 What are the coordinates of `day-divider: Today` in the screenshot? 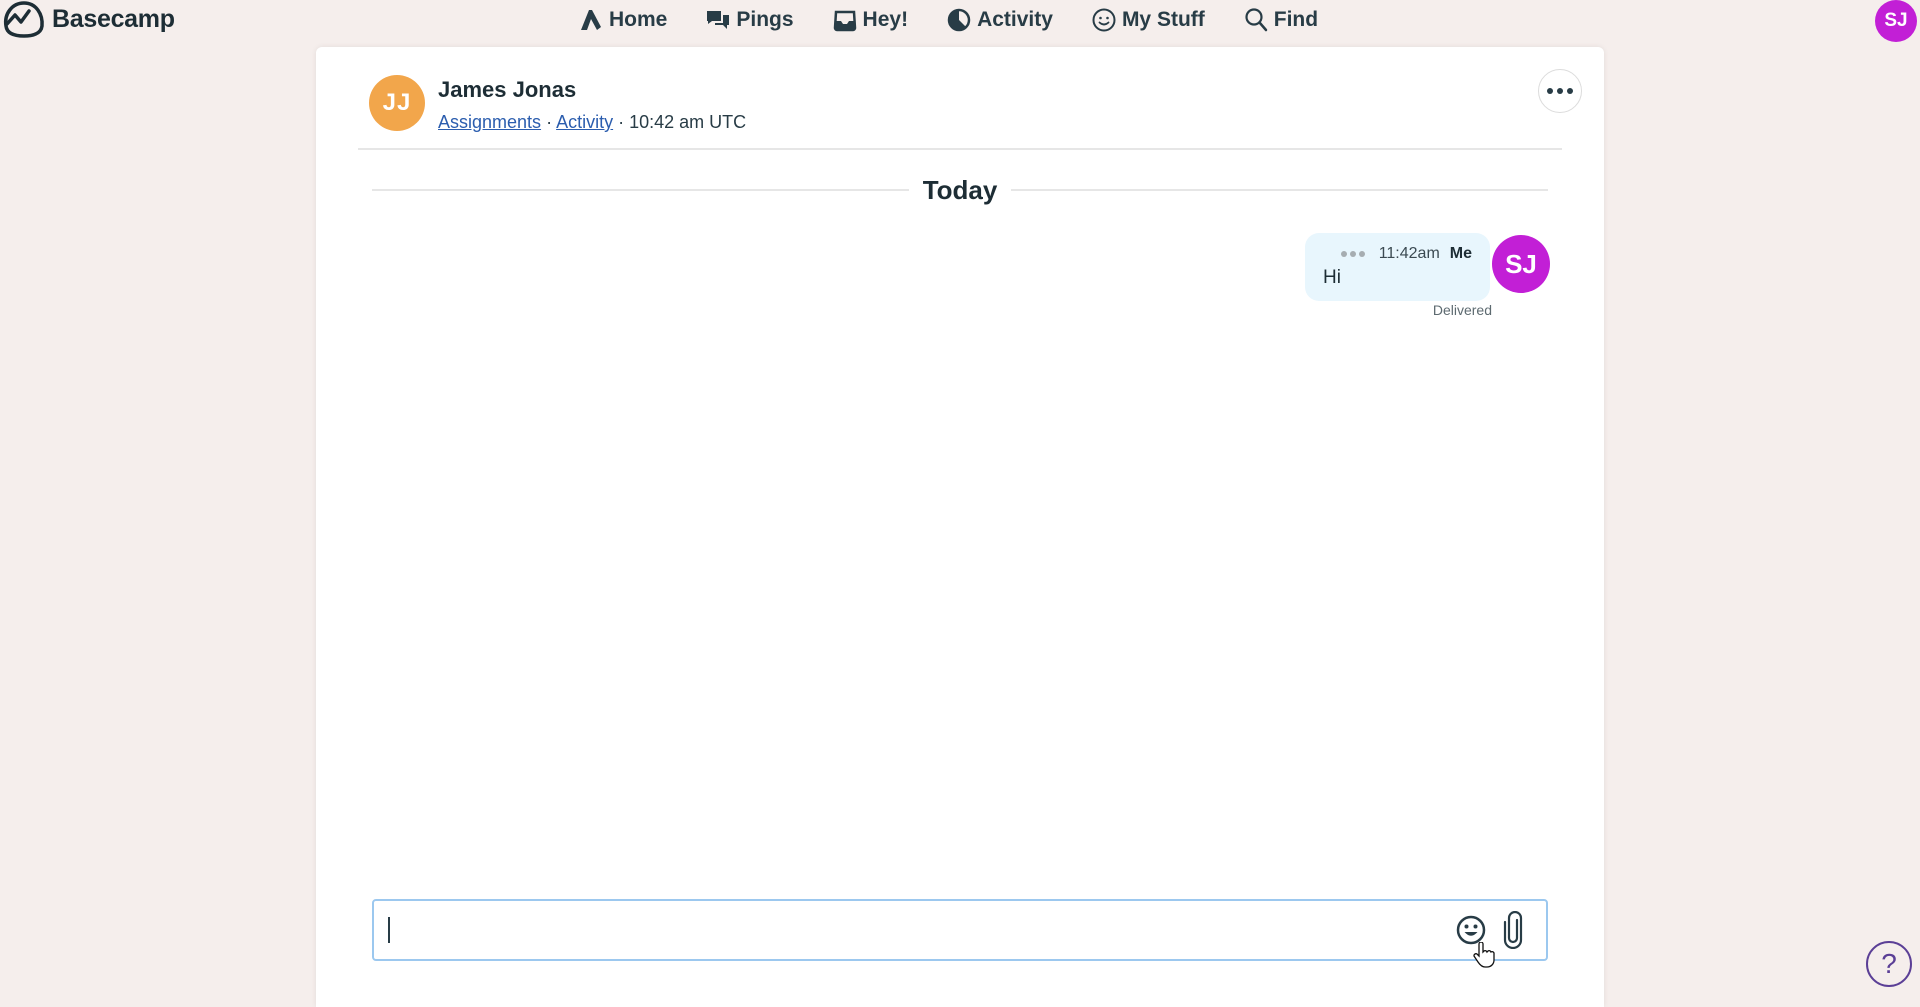 It's located at (960, 189).